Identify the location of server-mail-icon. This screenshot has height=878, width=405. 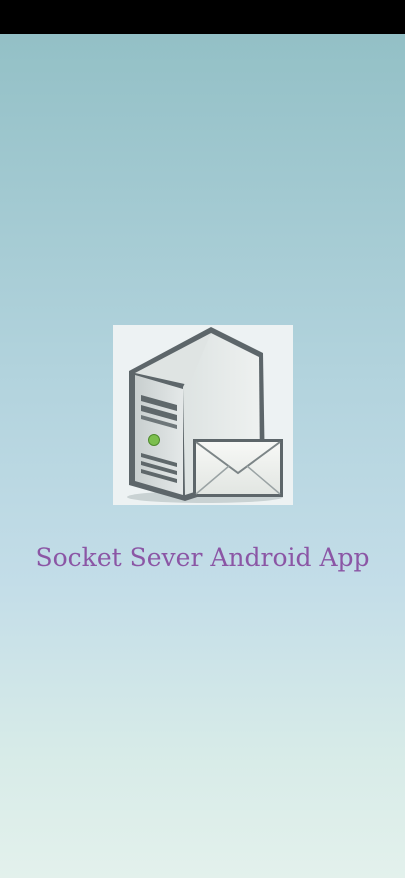
(203, 415).